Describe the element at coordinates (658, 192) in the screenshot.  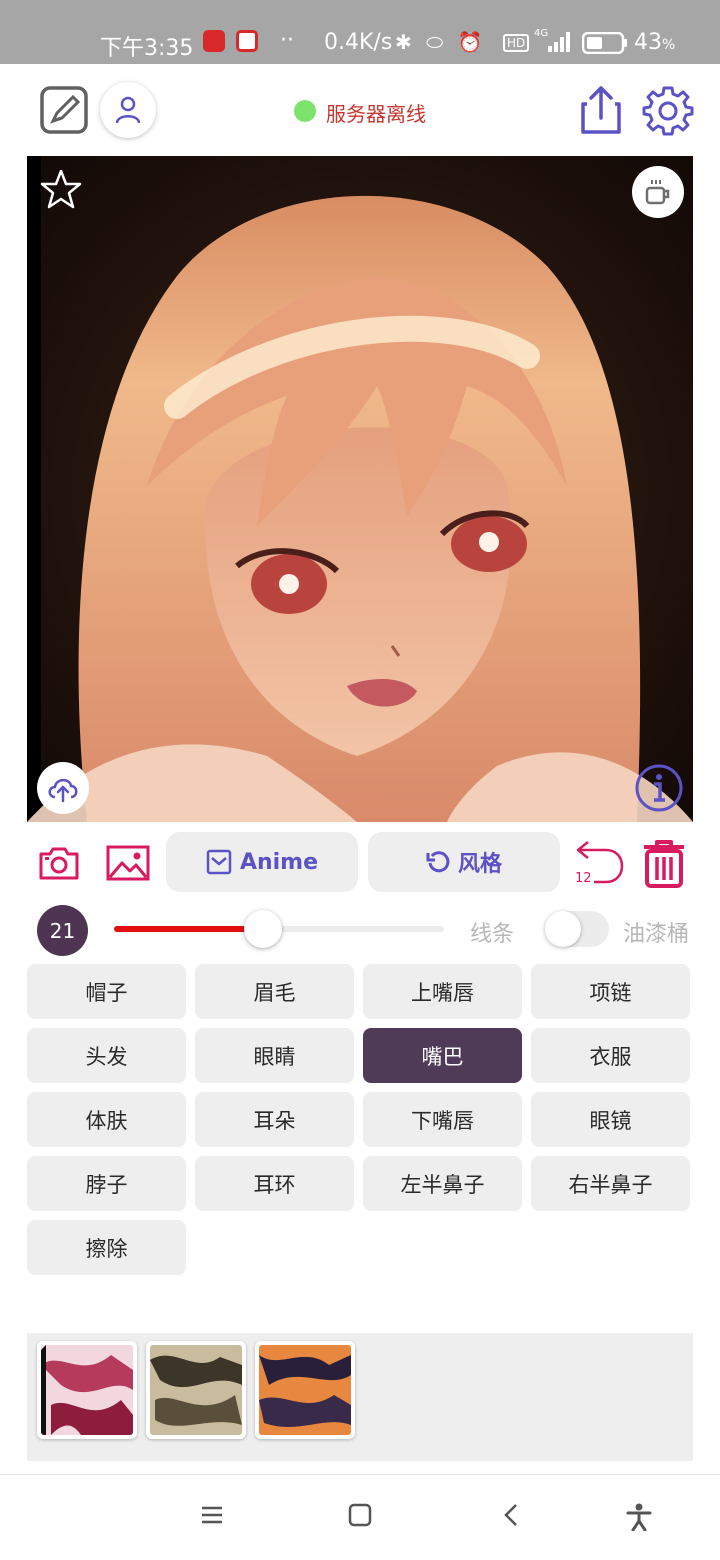
I see `coffee-cup-icon` at that location.